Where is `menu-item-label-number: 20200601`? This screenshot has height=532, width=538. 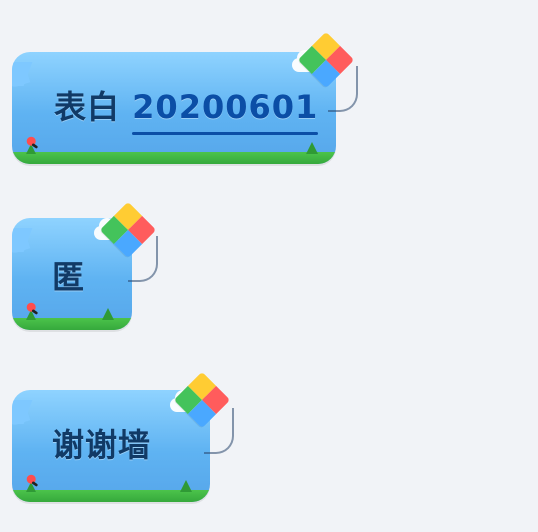
menu-item-label-number: 20200601 is located at coordinates (225, 107).